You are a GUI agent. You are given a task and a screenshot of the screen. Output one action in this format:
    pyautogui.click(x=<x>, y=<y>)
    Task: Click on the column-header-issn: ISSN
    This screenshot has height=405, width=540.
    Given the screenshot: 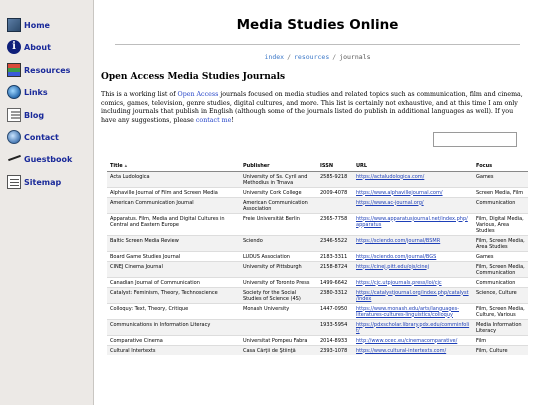 What is the action you would take?
    pyautogui.click(x=335, y=166)
    